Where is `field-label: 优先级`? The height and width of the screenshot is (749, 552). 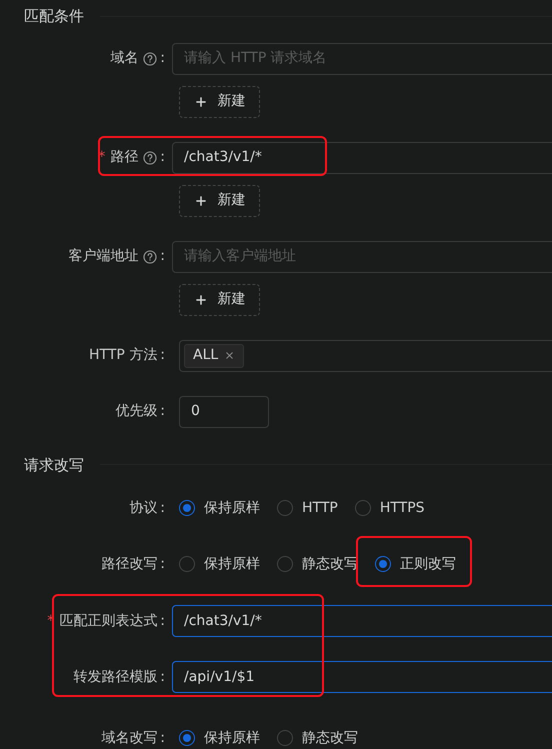
field-label: 优先级 is located at coordinates (136, 411).